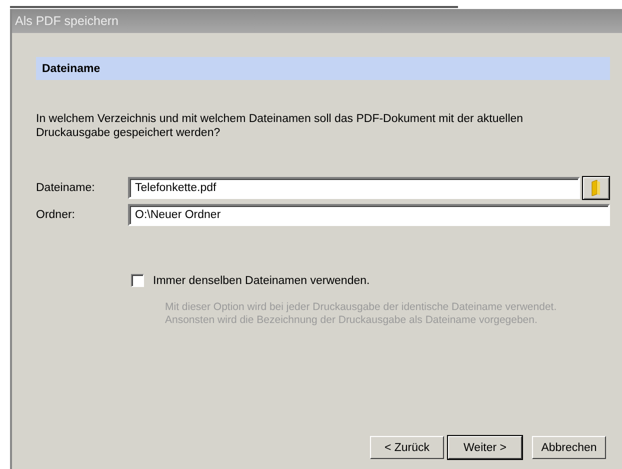  Describe the element at coordinates (354, 188) in the screenshot. I see `input-field: Telefonkette.pdf` at that location.